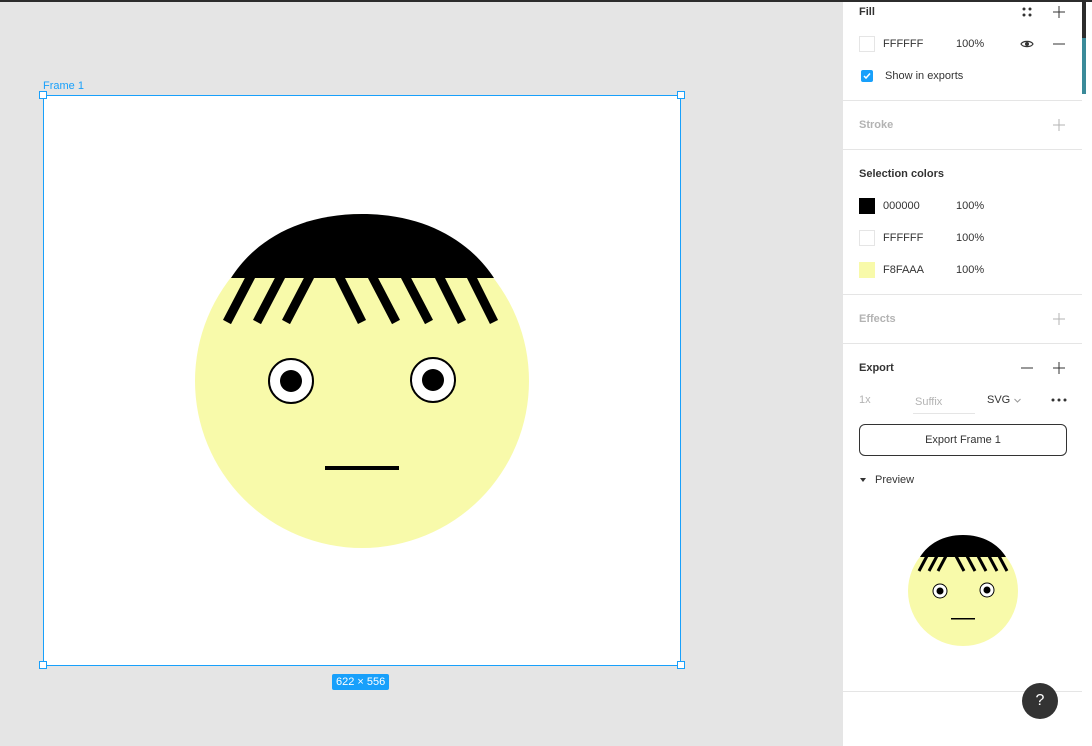 The image size is (1092, 746). Describe the element at coordinates (1027, 12) in the screenshot. I see `style-grid-icon` at that location.